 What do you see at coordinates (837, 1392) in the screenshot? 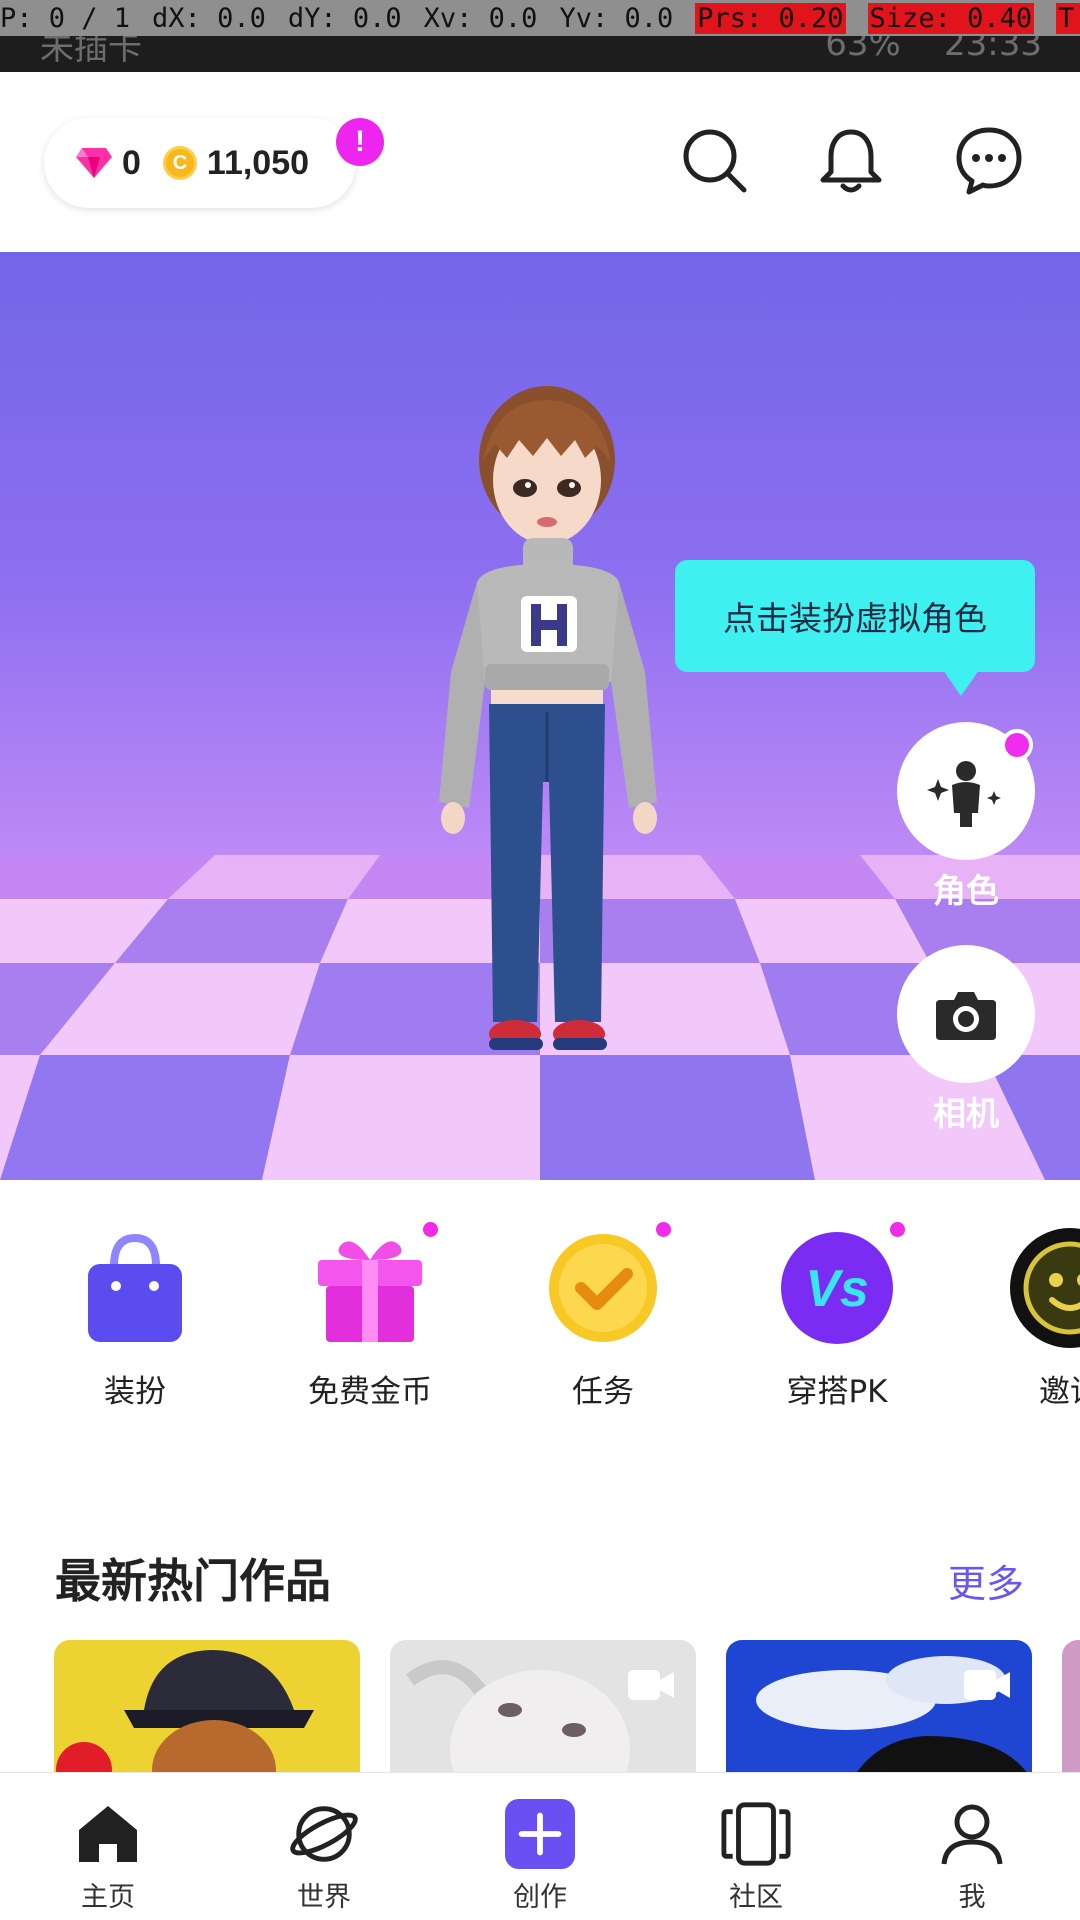
I see `quick-action-label: 穿搭PK` at bounding box center [837, 1392].